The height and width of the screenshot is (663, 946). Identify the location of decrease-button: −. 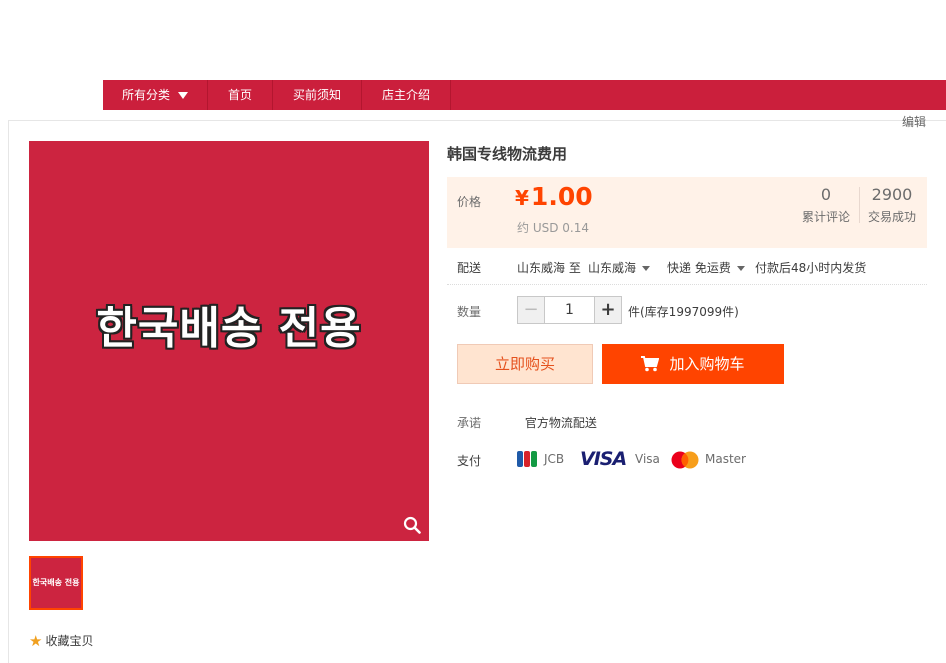
(531, 310).